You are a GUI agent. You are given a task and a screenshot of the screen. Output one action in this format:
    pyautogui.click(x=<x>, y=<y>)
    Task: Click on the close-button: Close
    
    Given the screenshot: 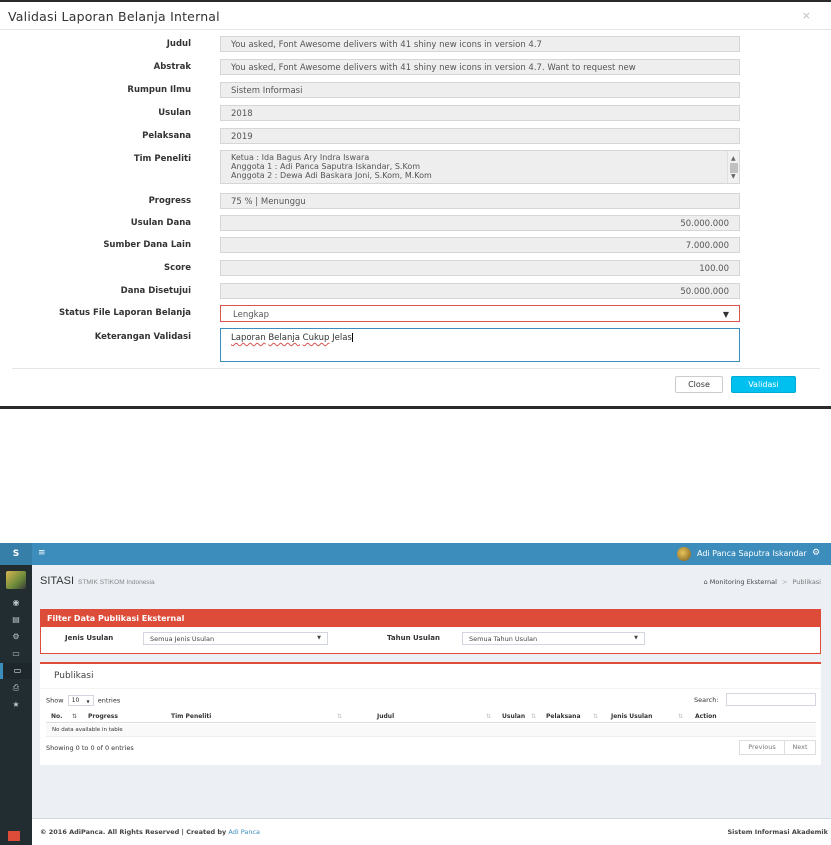 What is the action you would take?
    pyautogui.click(x=699, y=384)
    